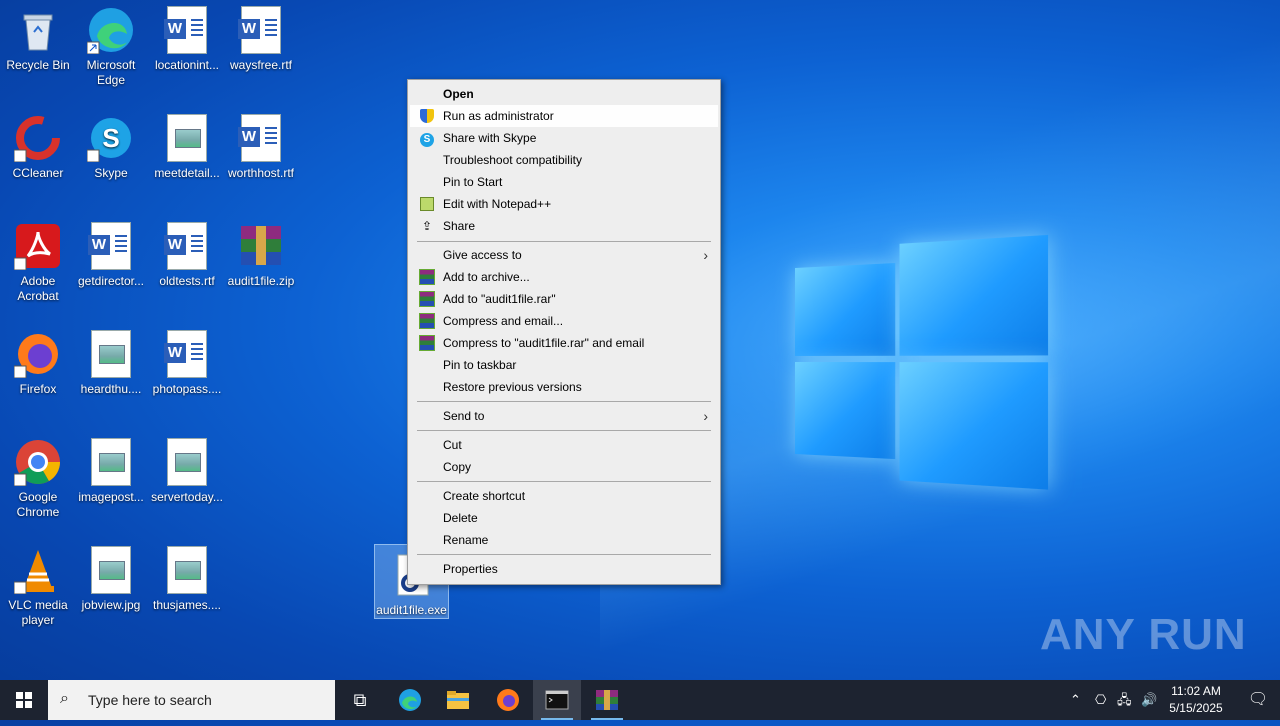 The width and height of the screenshot is (1280, 726). I want to click on svg-text: S, so click(110, 138).